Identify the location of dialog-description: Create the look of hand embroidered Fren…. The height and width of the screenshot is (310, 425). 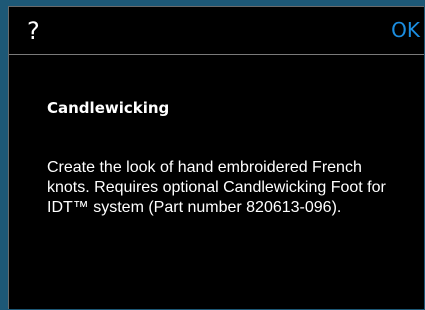
(216, 187).